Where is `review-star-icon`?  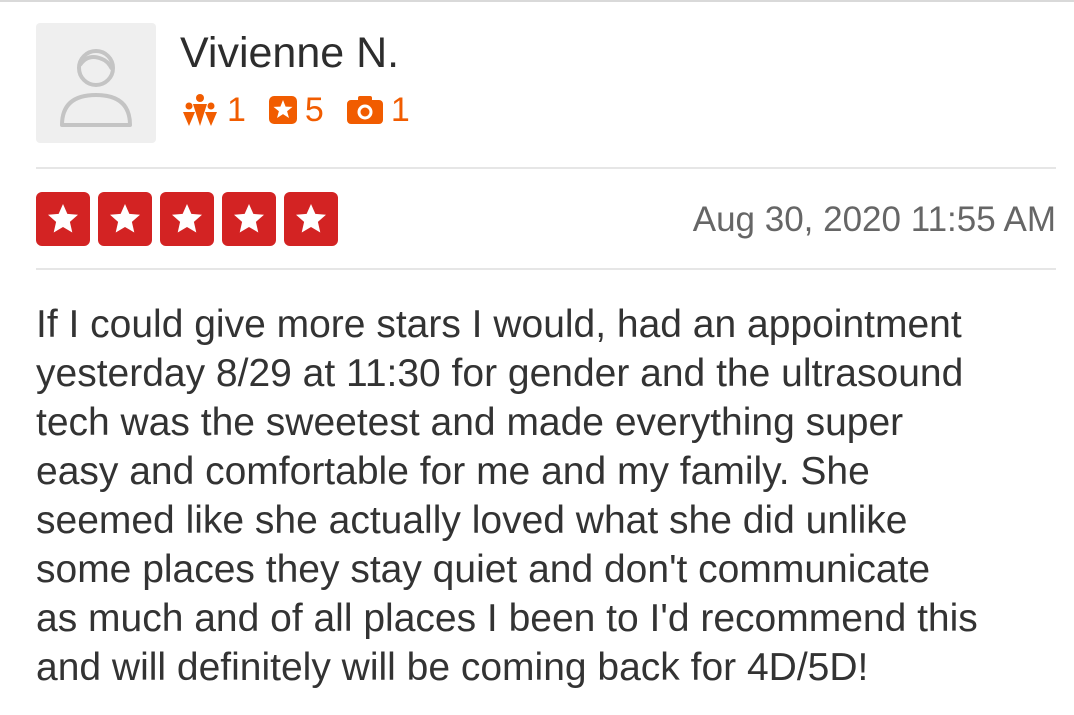
review-star-icon is located at coordinates (282, 110).